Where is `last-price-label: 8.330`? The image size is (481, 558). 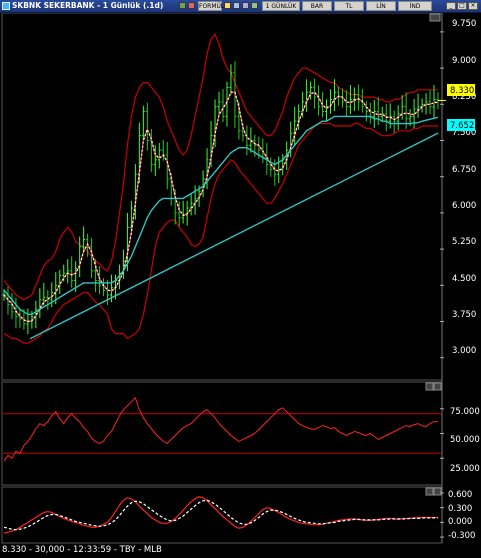 last-price-label: 8.330 is located at coordinates (462, 91).